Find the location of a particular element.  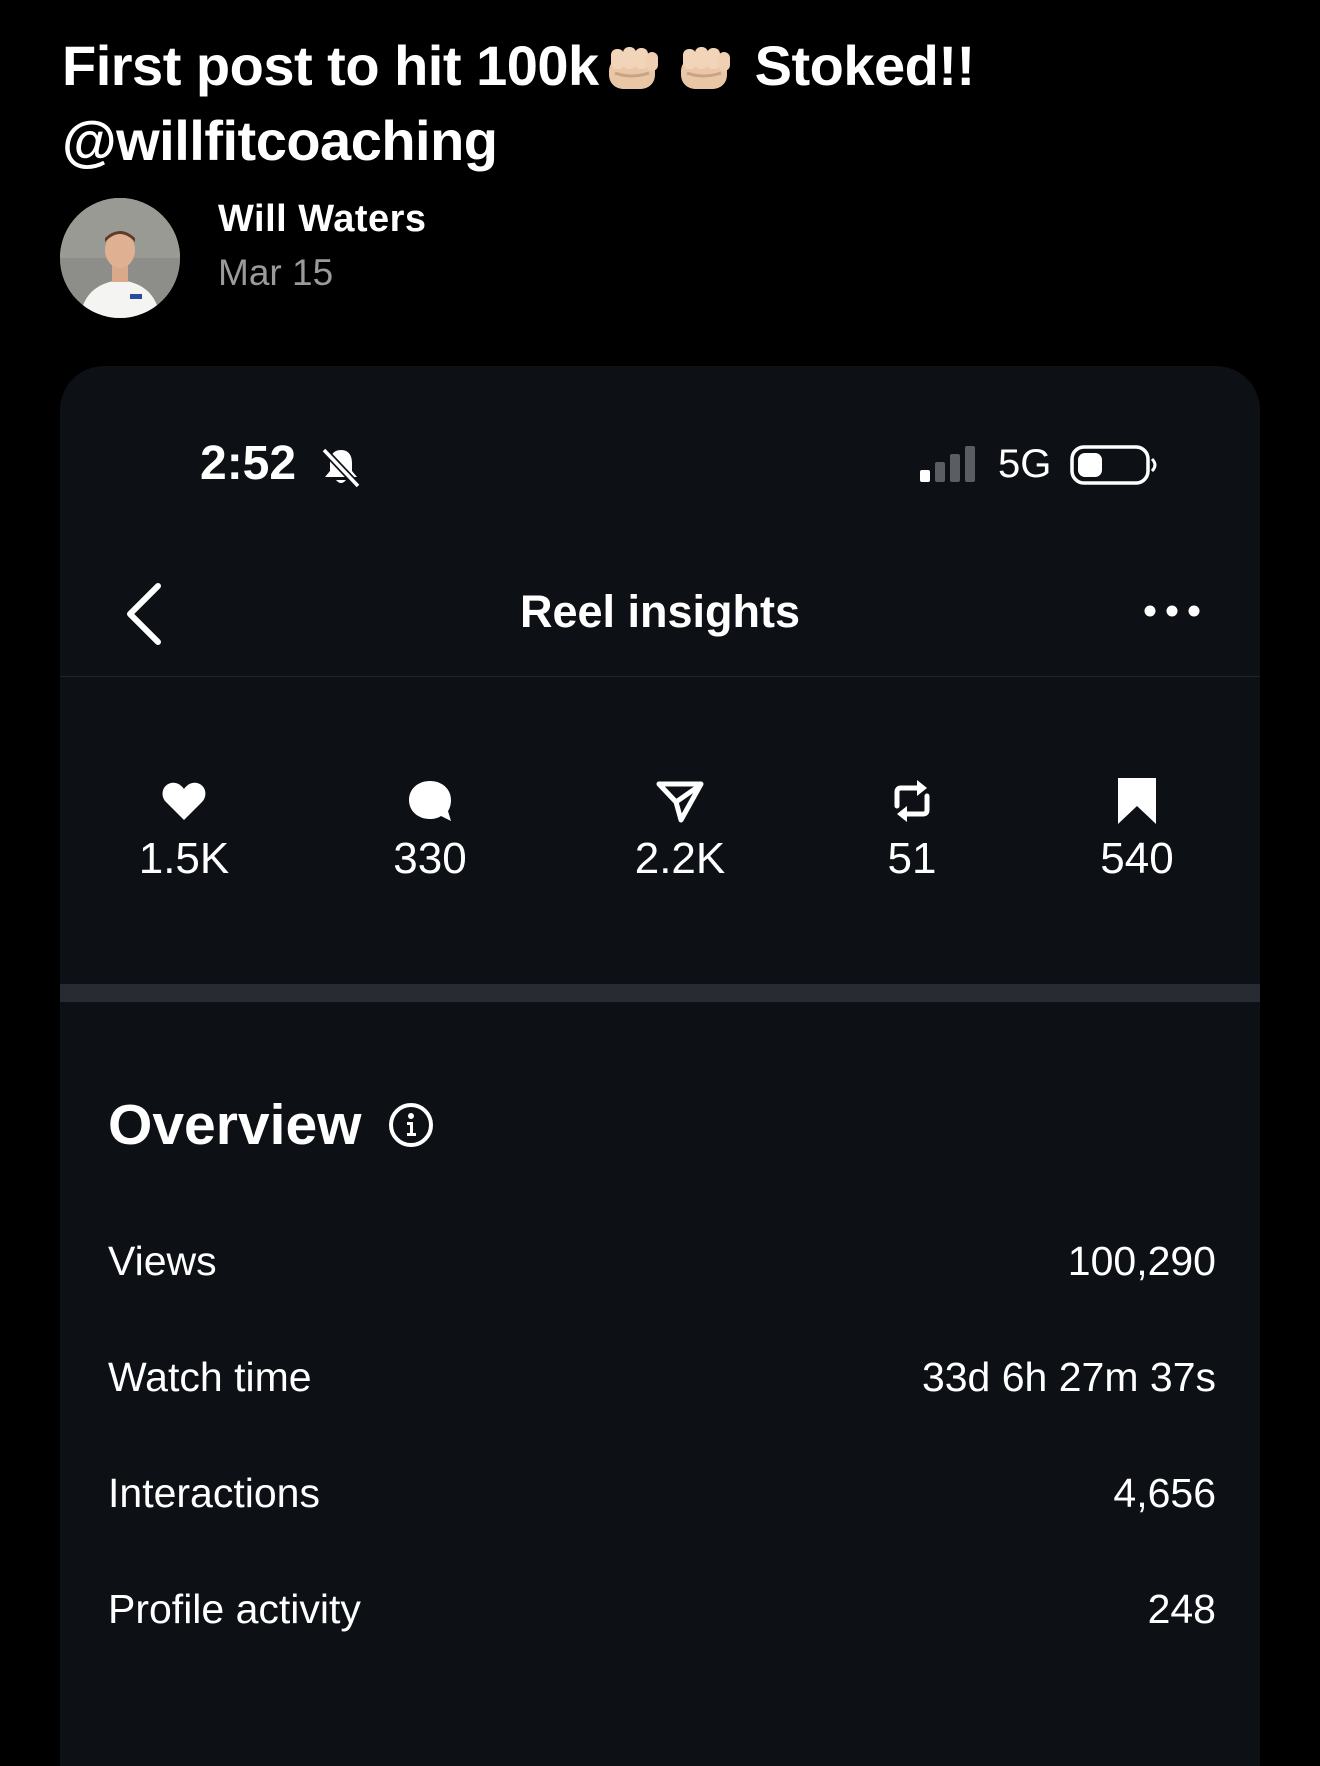

avatar is located at coordinates (120, 258).